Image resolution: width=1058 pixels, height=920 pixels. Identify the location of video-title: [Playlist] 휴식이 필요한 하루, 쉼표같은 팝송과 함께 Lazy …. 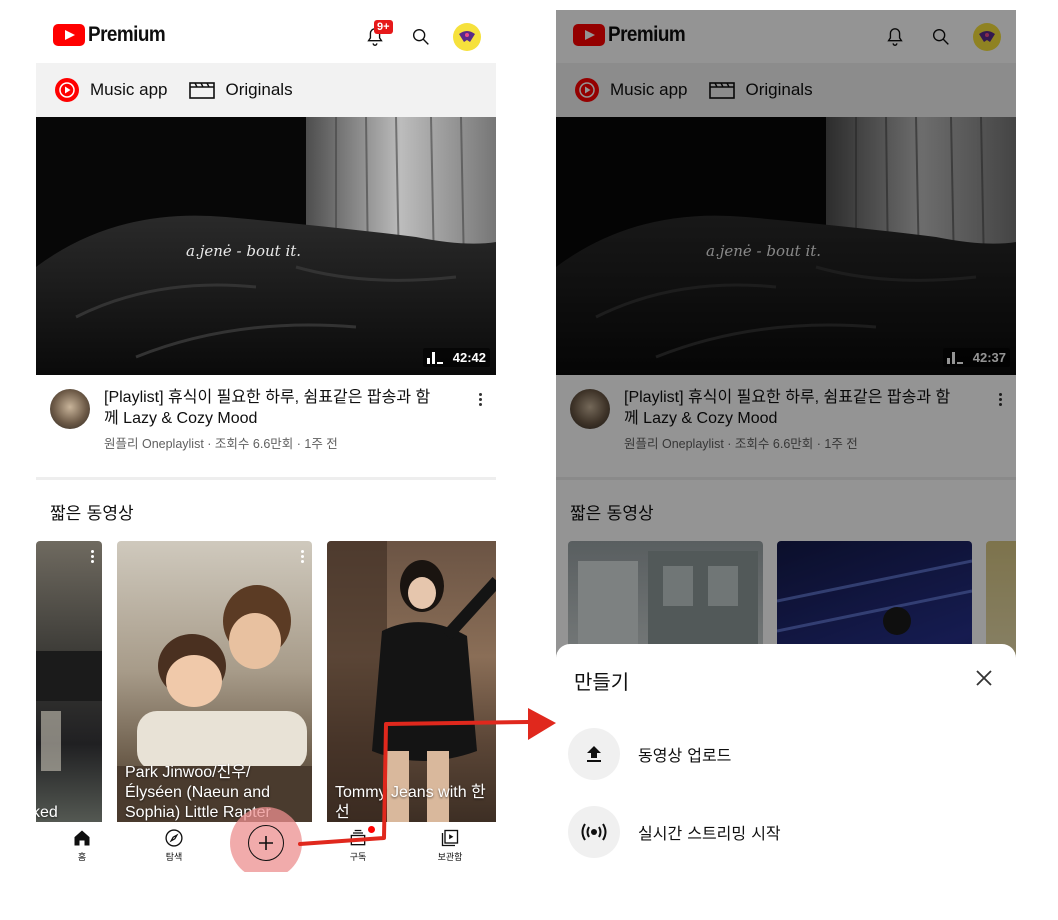
(274, 408).